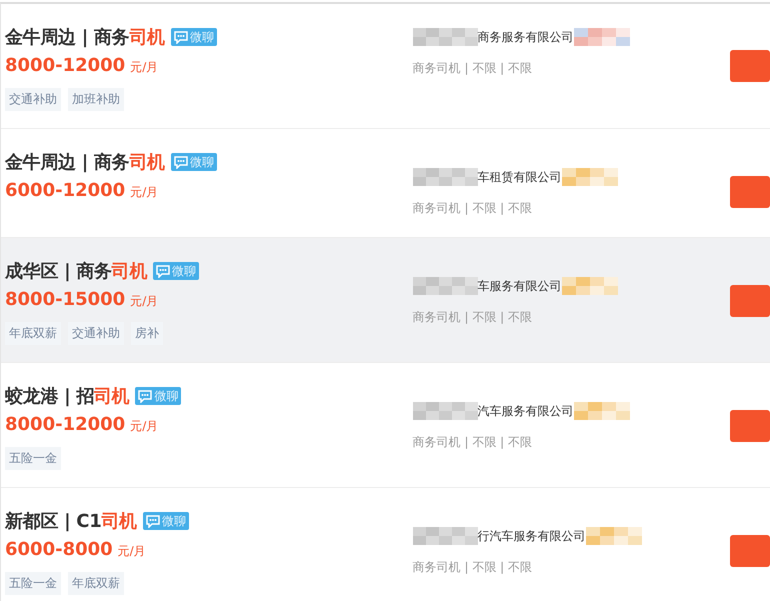 This screenshot has width=770, height=601. What do you see at coordinates (520, 286) in the screenshot?
I see `company-name: 车服务有限公司` at bounding box center [520, 286].